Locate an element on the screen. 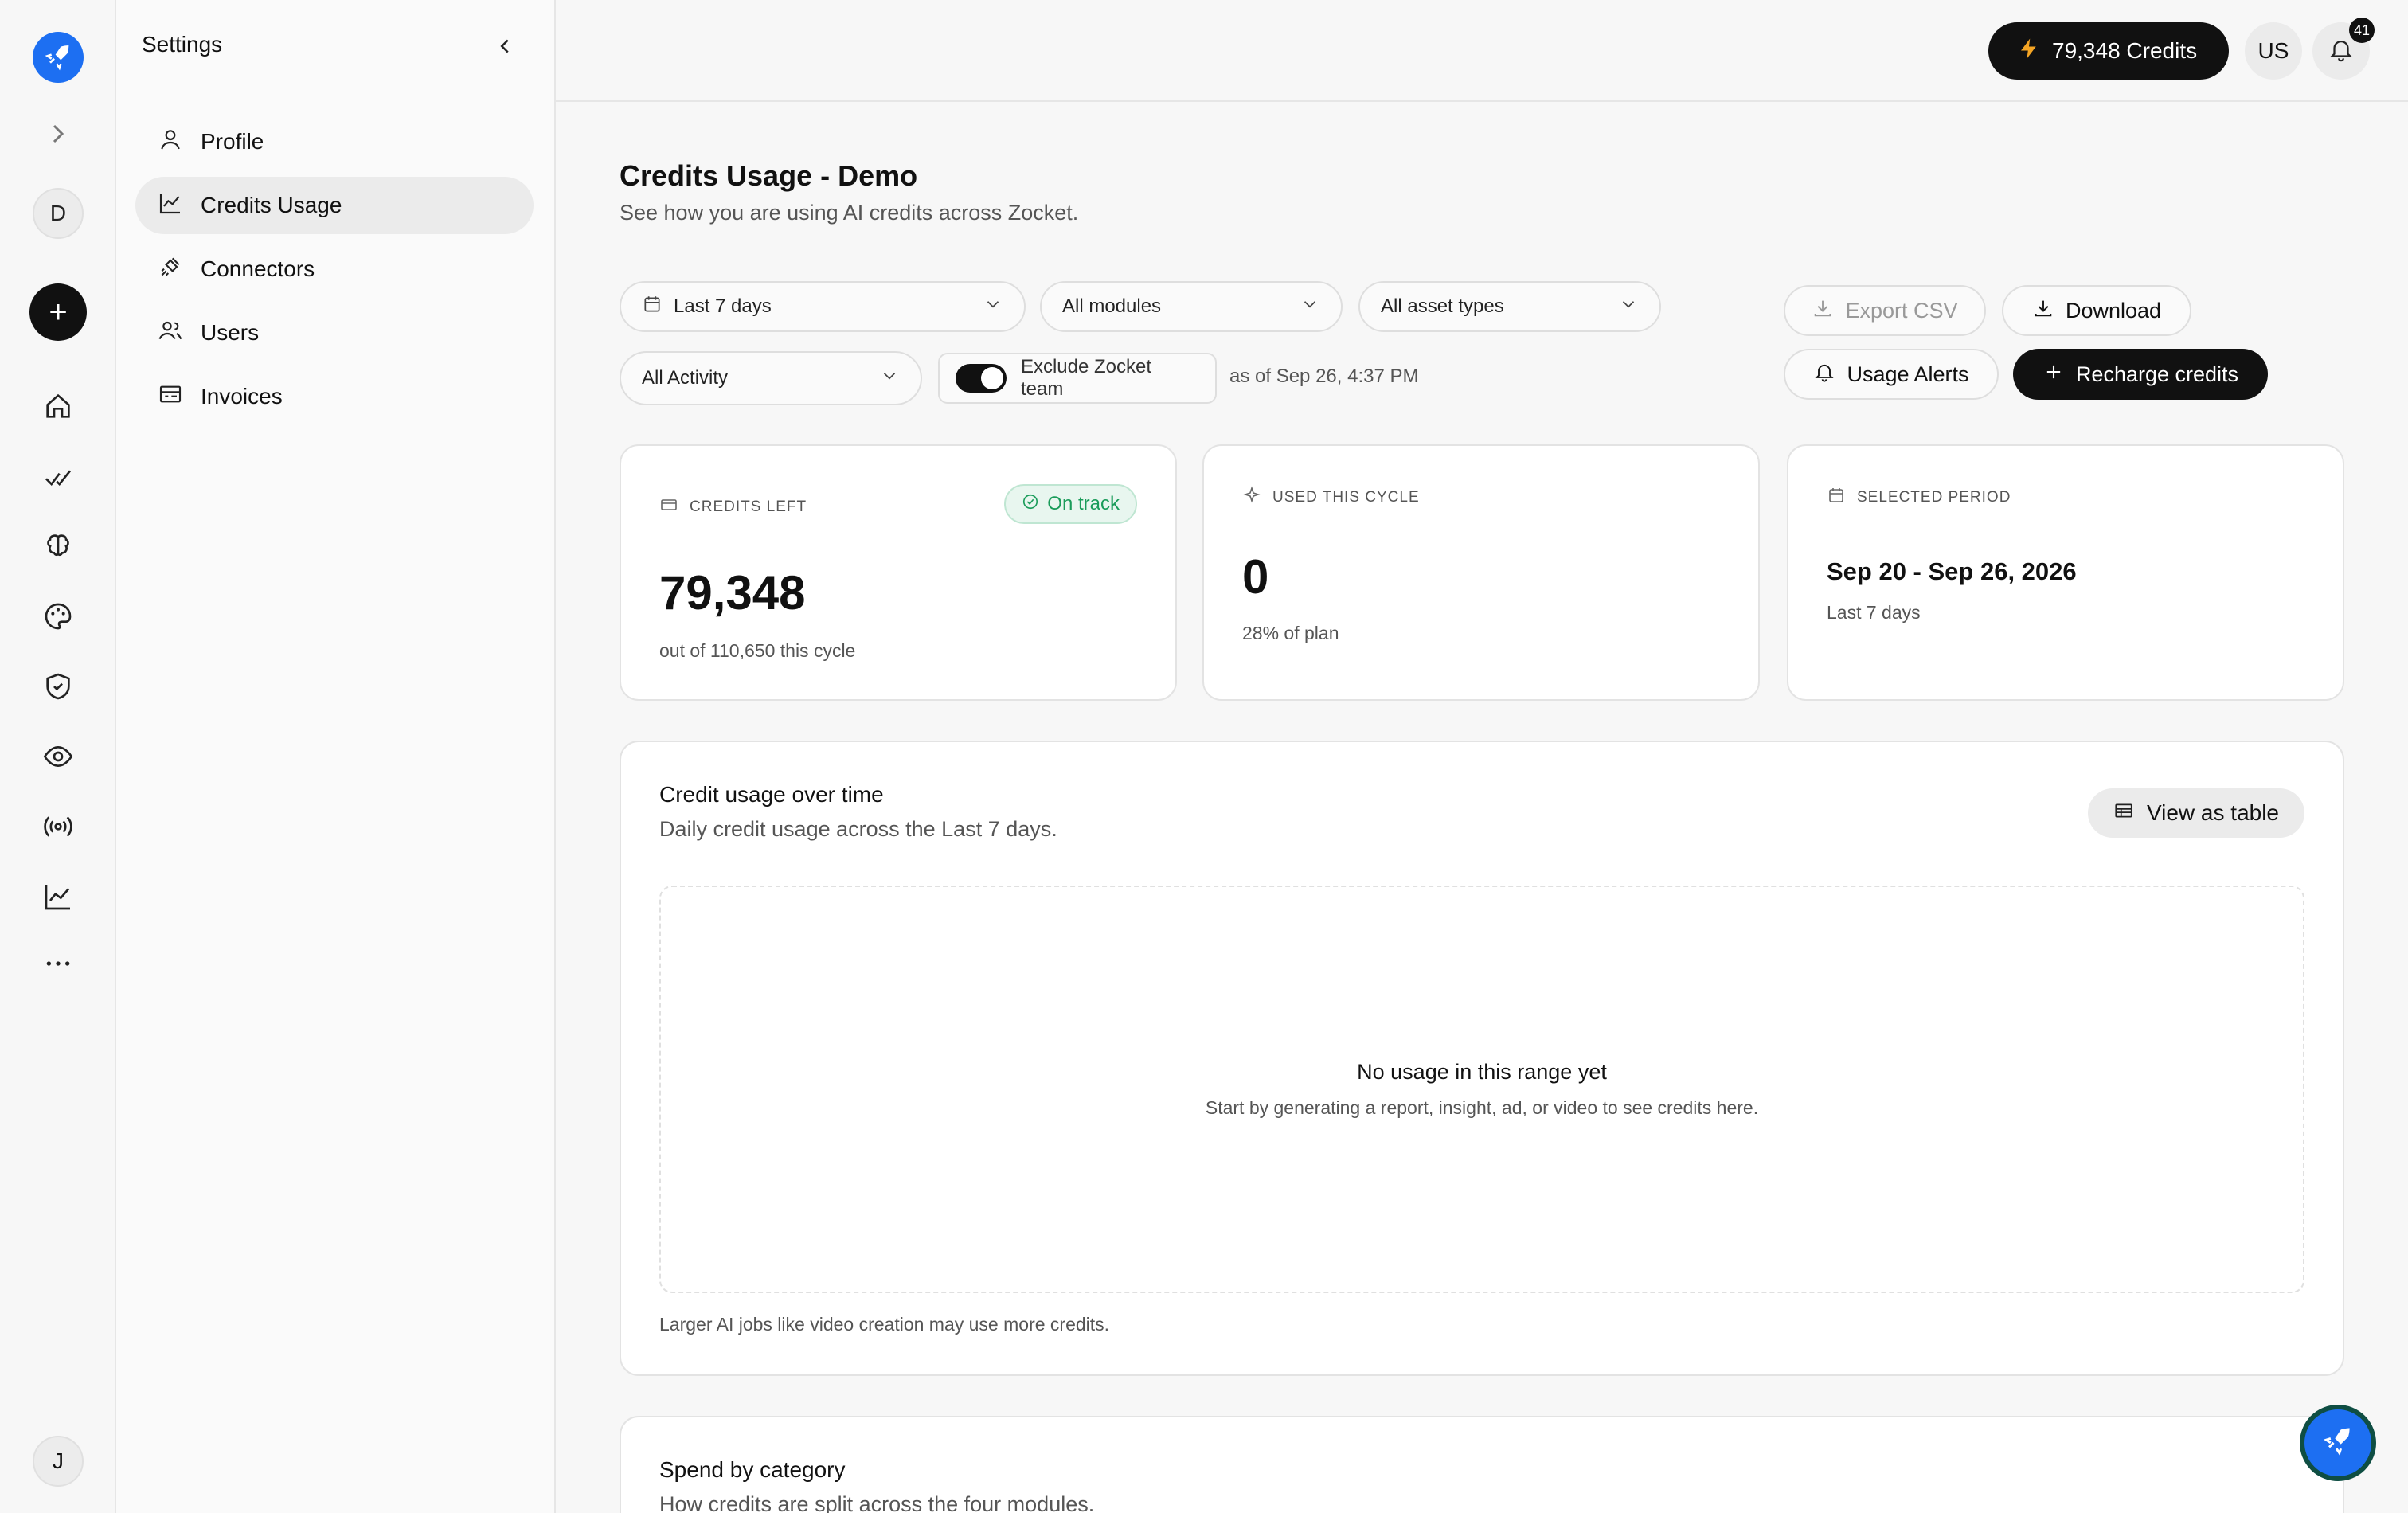 The width and height of the screenshot is (2408, 1513). credits-left-value: 79,348 is located at coordinates (732, 593).